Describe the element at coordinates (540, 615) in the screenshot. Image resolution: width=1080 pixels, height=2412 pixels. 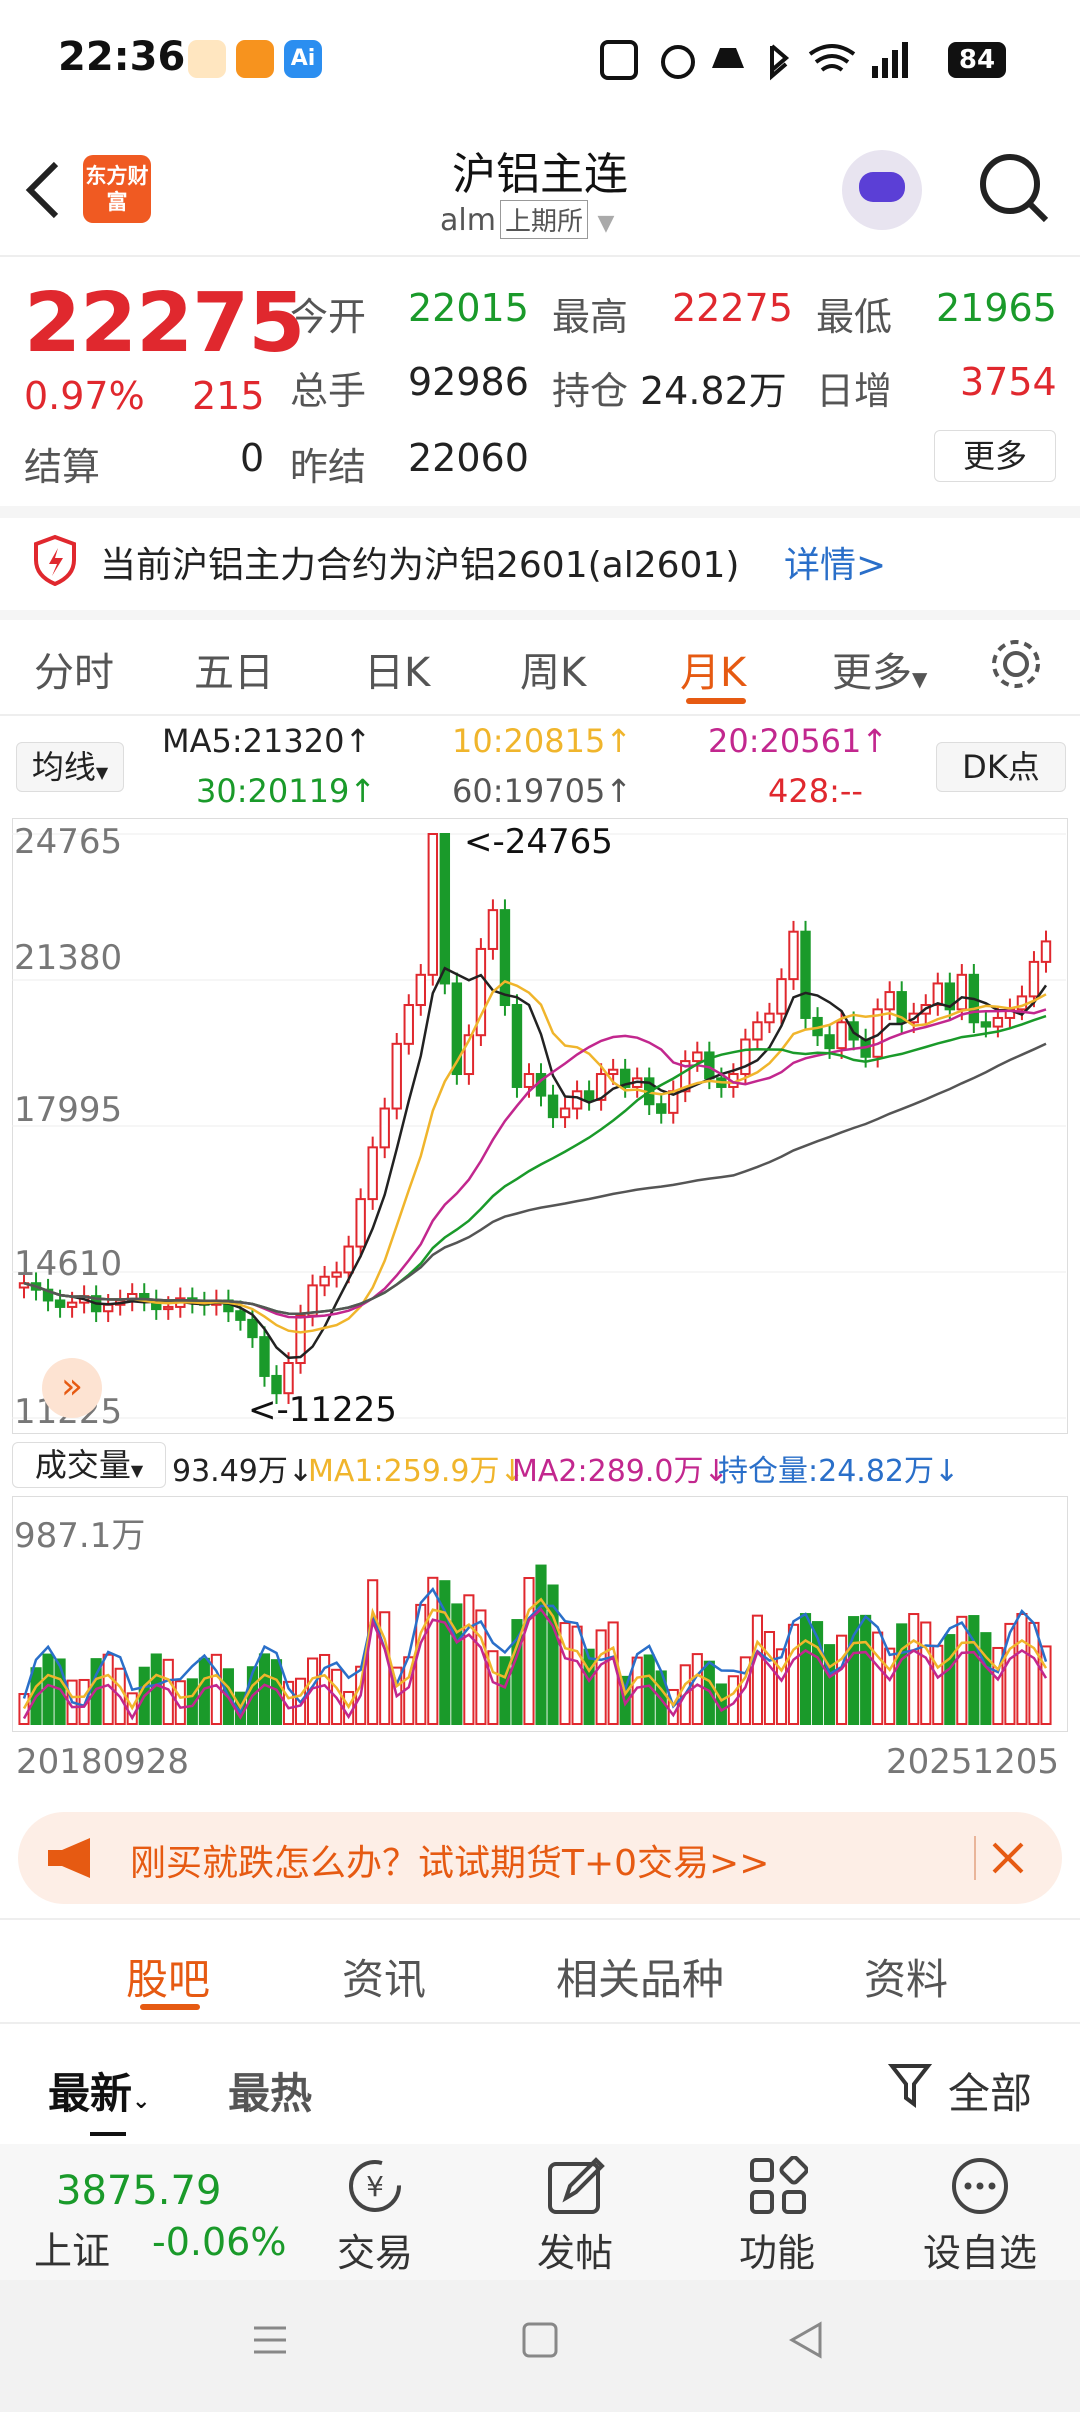
I see `section-gap` at that location.